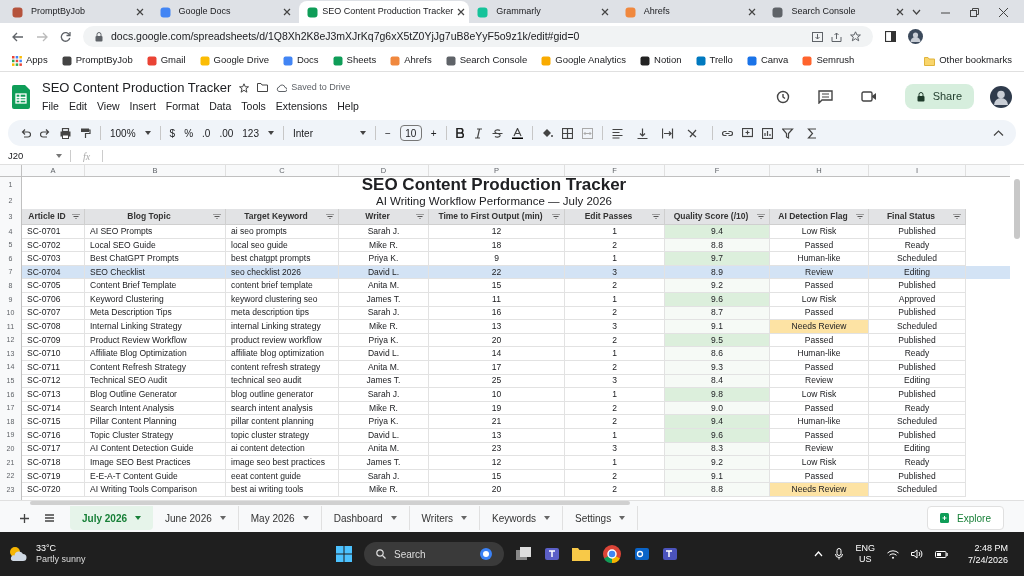  What do you see at coordinates (517, 133) in the screenshot?
I see `text-color-icon` at bounding box center [517, 133].